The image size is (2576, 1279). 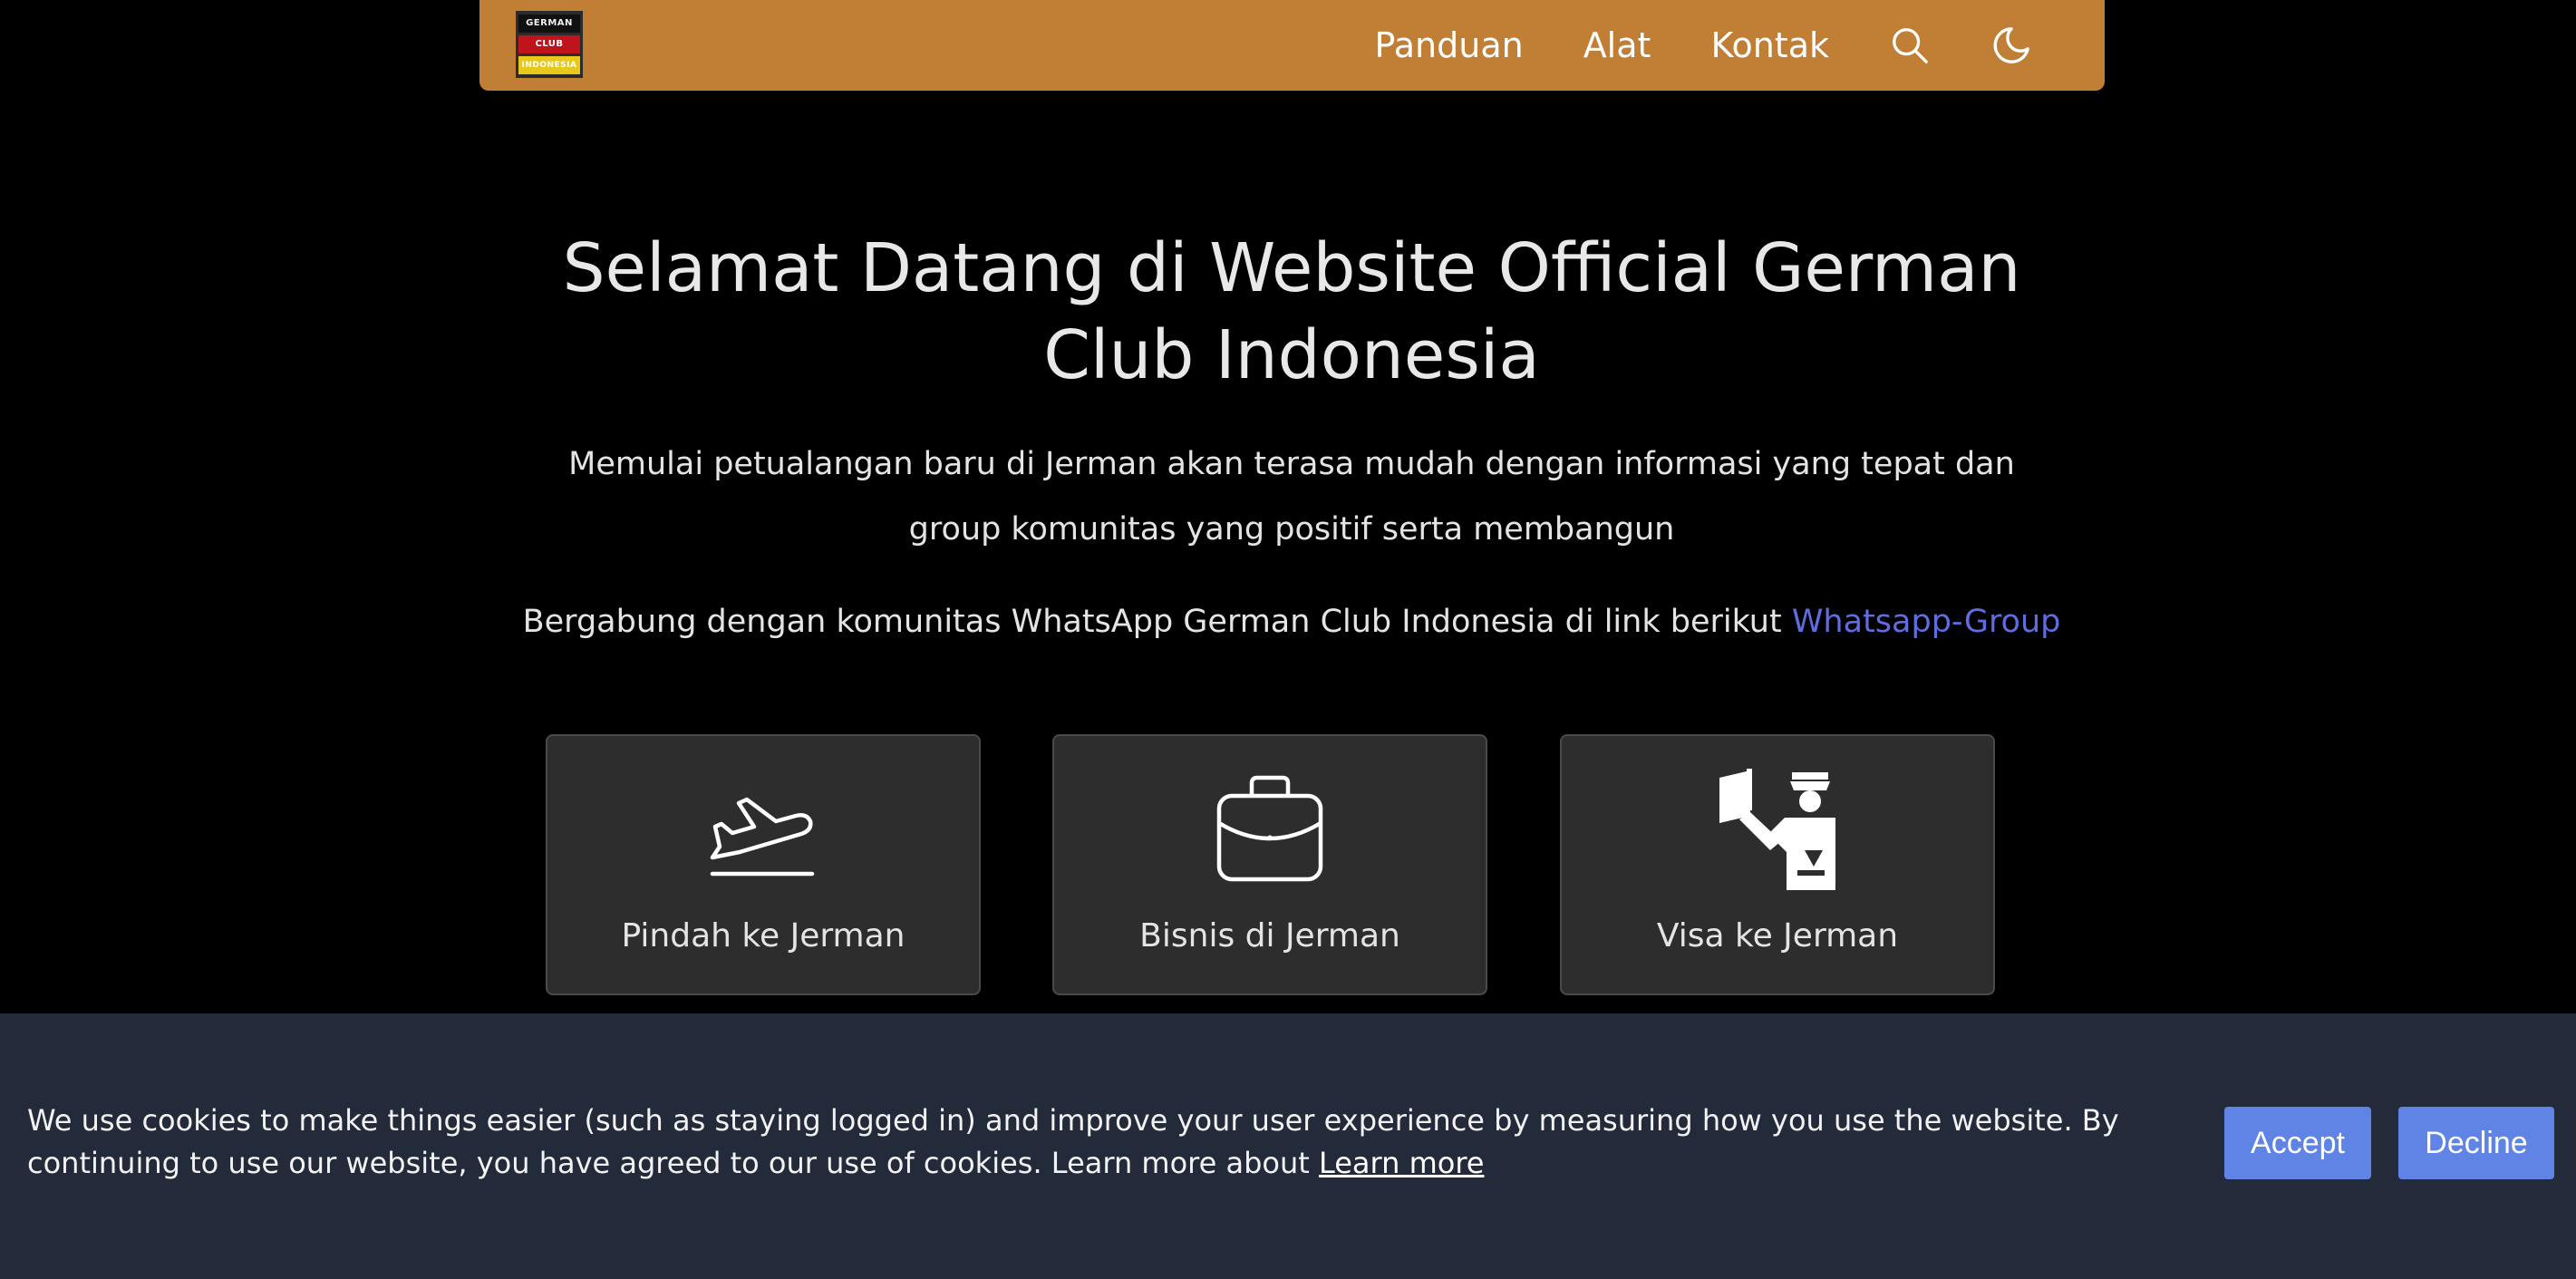 What do you see at coordinates (549, 24) in the screenshot?
I see `logo-line-german: GERMAN` at bounding box center [549, 24].